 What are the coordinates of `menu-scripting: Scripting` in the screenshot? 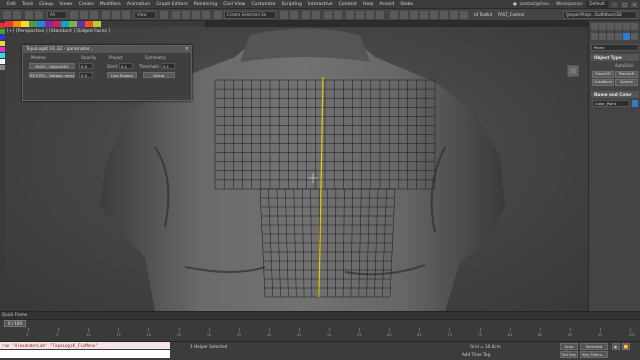 It's located at (291, 4).